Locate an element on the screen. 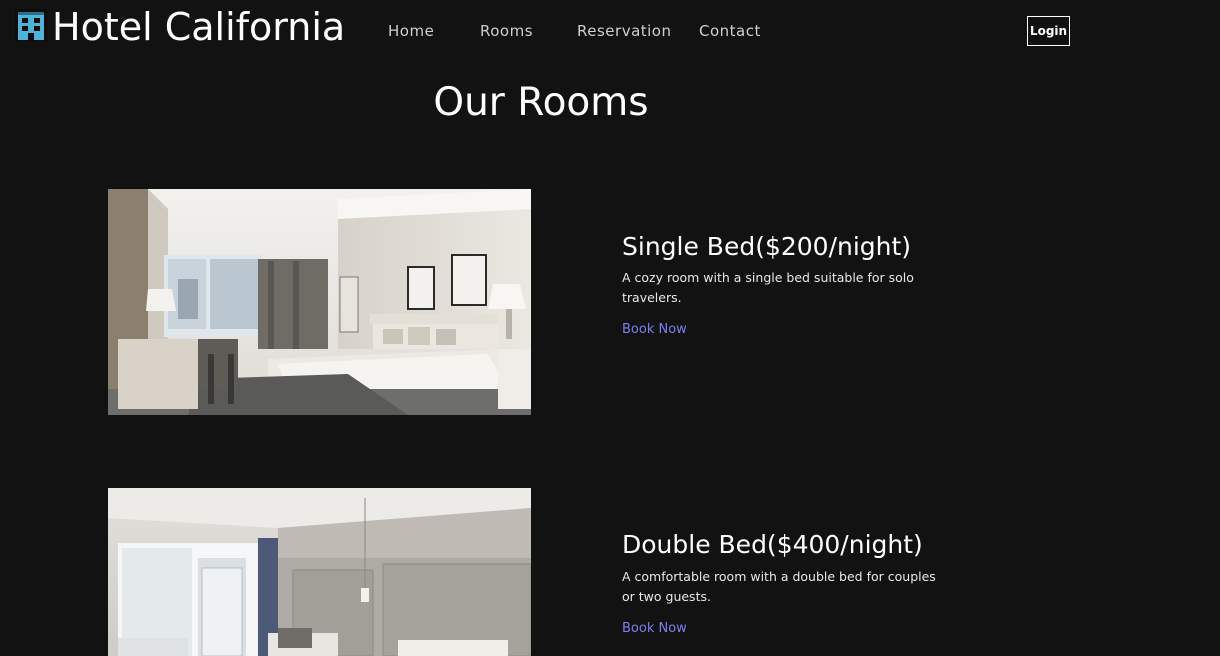 The height and width of the screenshot is (656, 1220). single-room-image is located at coordinates (319, 302).